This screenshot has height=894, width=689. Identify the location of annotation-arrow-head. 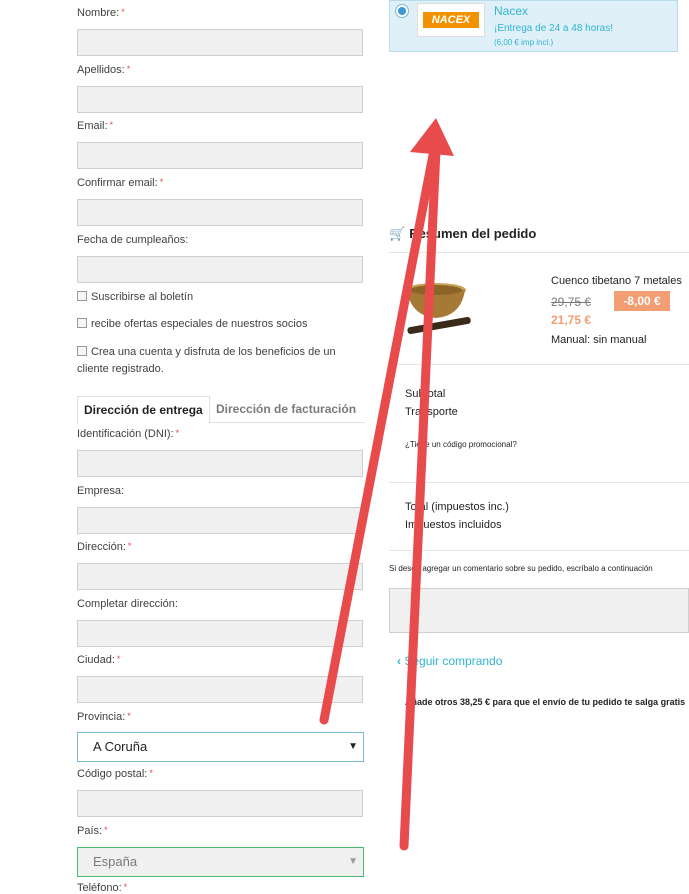
(432, 137).